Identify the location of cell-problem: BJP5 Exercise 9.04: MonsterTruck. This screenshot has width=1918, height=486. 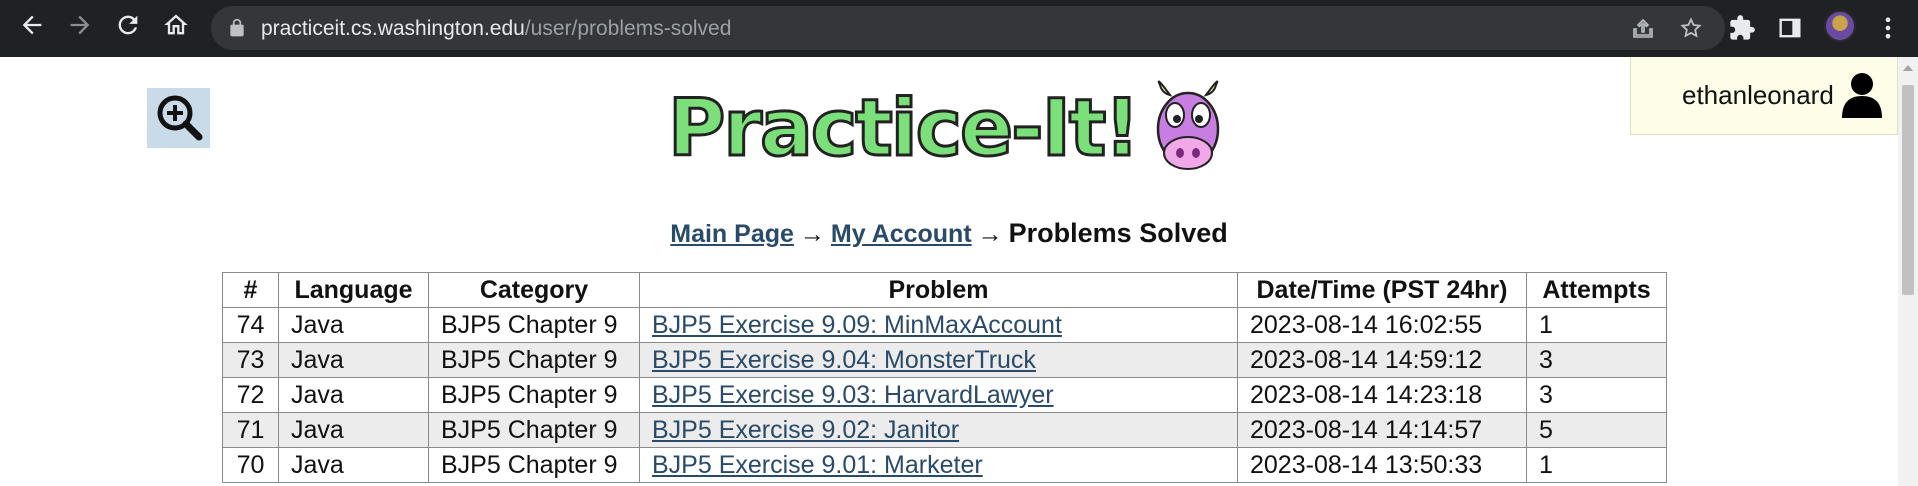
(938, 360).